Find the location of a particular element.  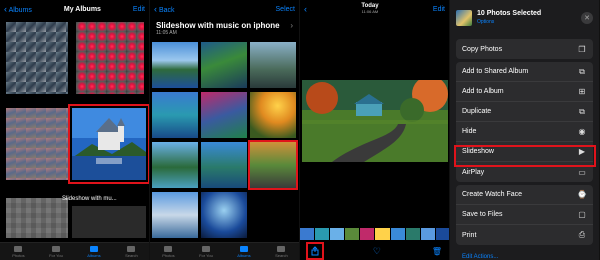

nav-bar: ‹ Back Select is located at coordinates (224, 9).